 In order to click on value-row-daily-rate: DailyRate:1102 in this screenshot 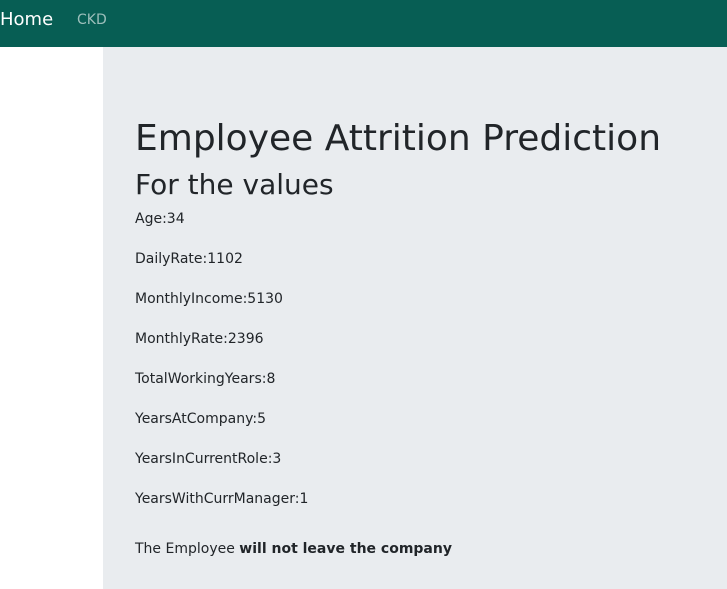, I will do `click(189, 259)`.